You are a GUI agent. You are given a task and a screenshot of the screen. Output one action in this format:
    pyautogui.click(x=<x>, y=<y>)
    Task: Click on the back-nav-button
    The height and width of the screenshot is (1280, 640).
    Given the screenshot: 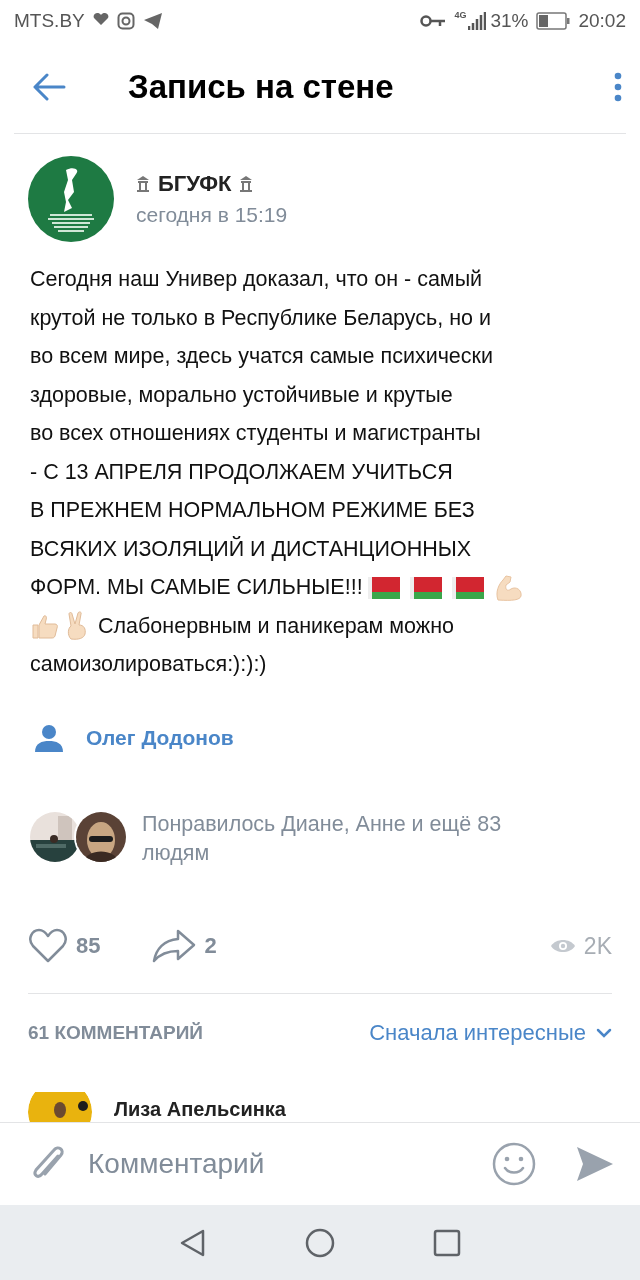 What is the action you would take?
    pyautogui.click(x=193, y=1242)
    